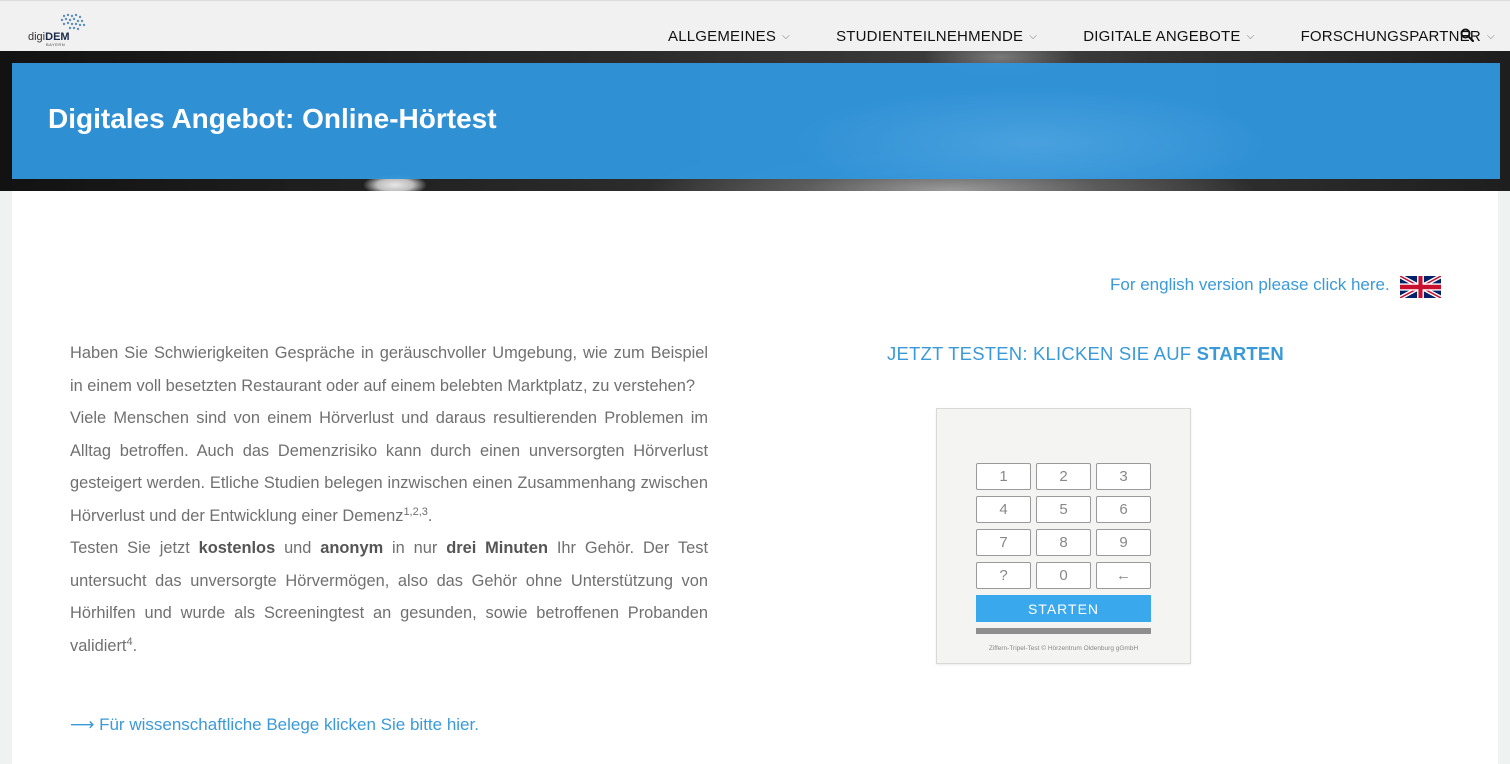  Describe the element at coordinates (298, 548) in the screenshot. I see `intro-paragraph-3-c: und` at that location.